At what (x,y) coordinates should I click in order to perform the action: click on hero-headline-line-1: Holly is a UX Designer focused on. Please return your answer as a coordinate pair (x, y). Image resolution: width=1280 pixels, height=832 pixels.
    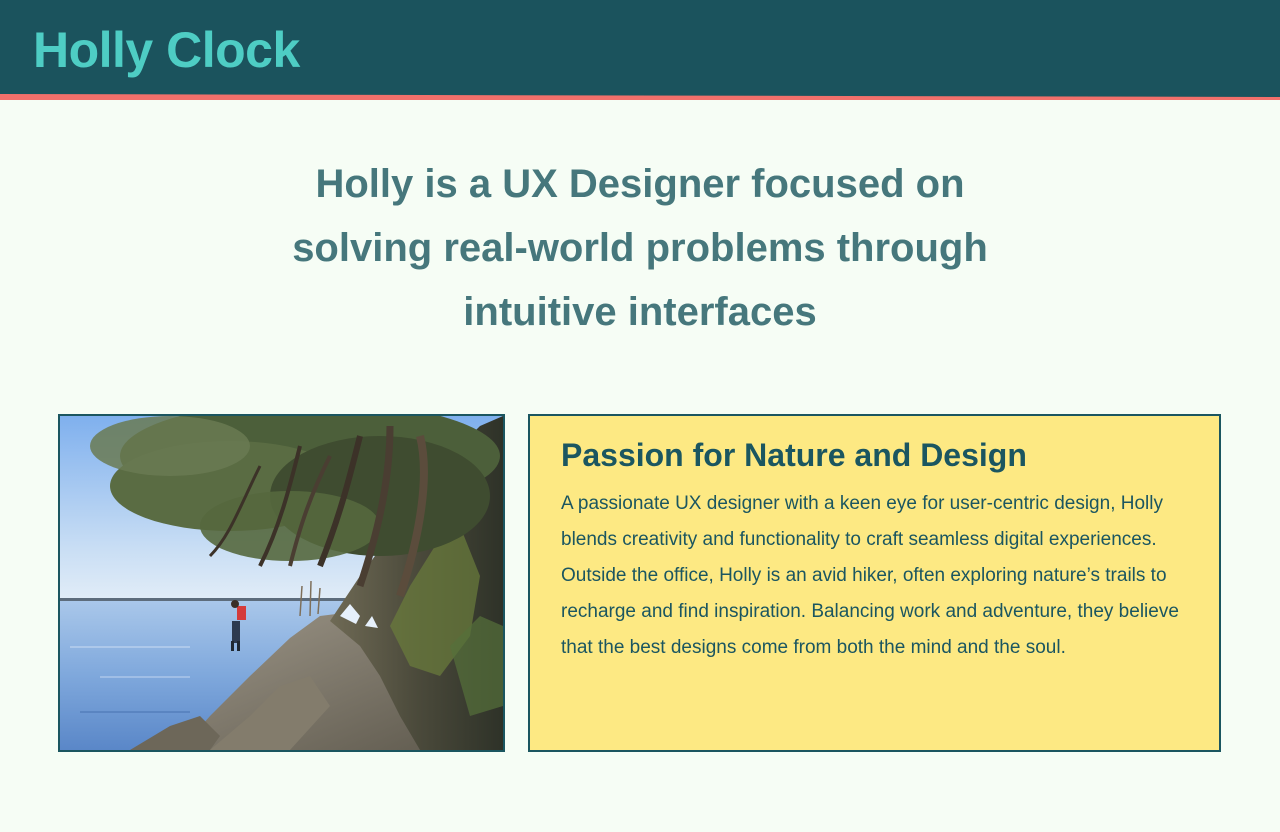
    Looking at the image, I should click on (640, 184).